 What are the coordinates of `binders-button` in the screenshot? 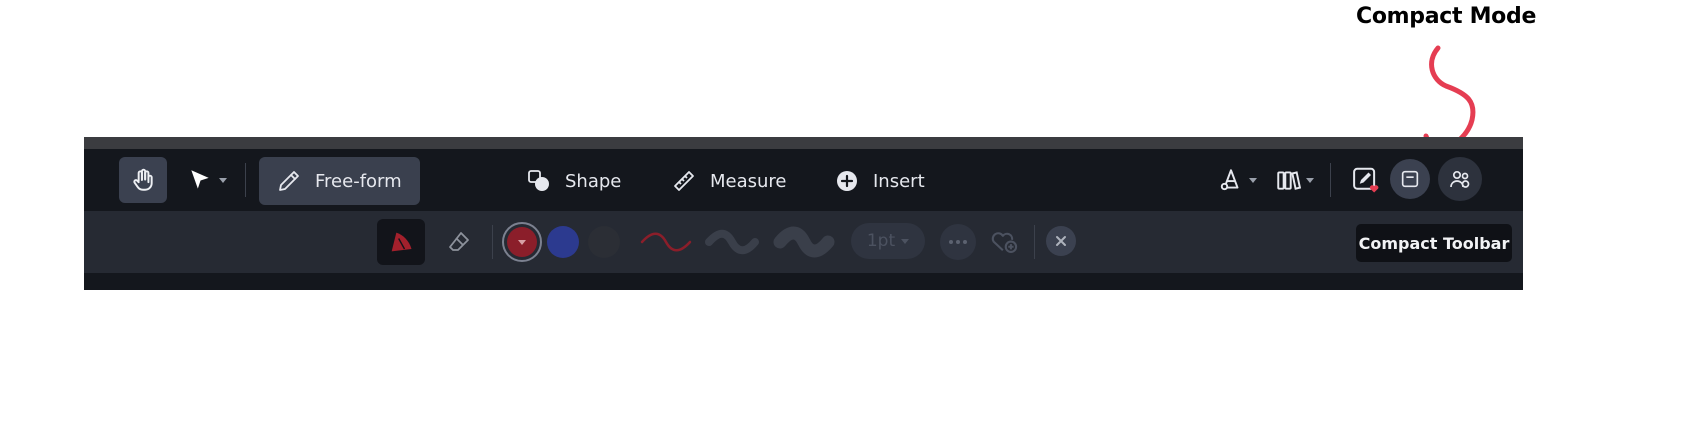 It's located at (1294, 180).